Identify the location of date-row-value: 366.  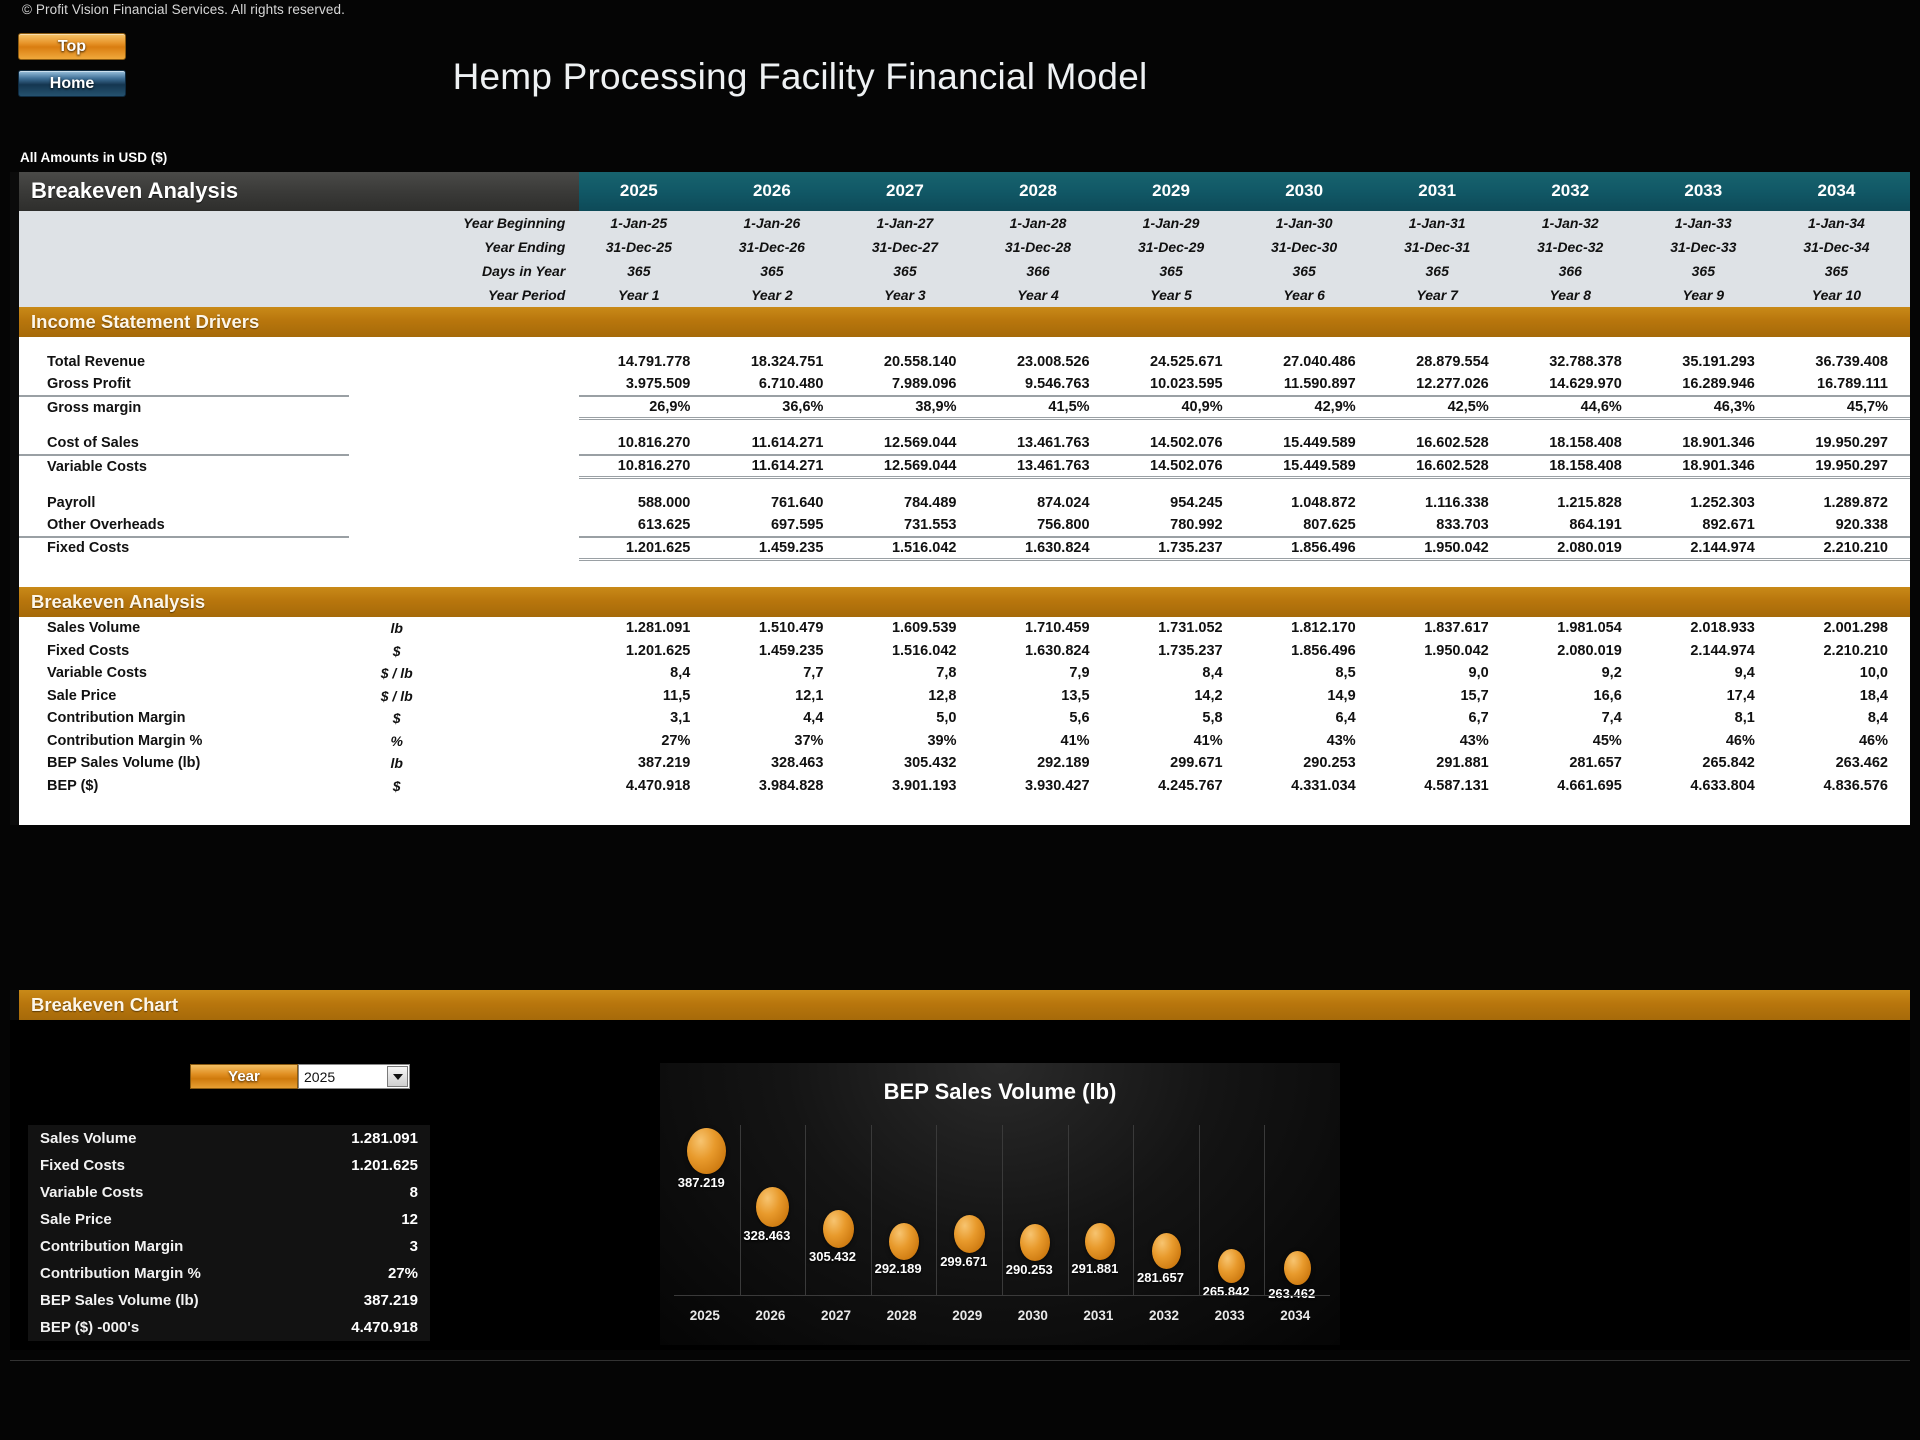
(1577, 271).